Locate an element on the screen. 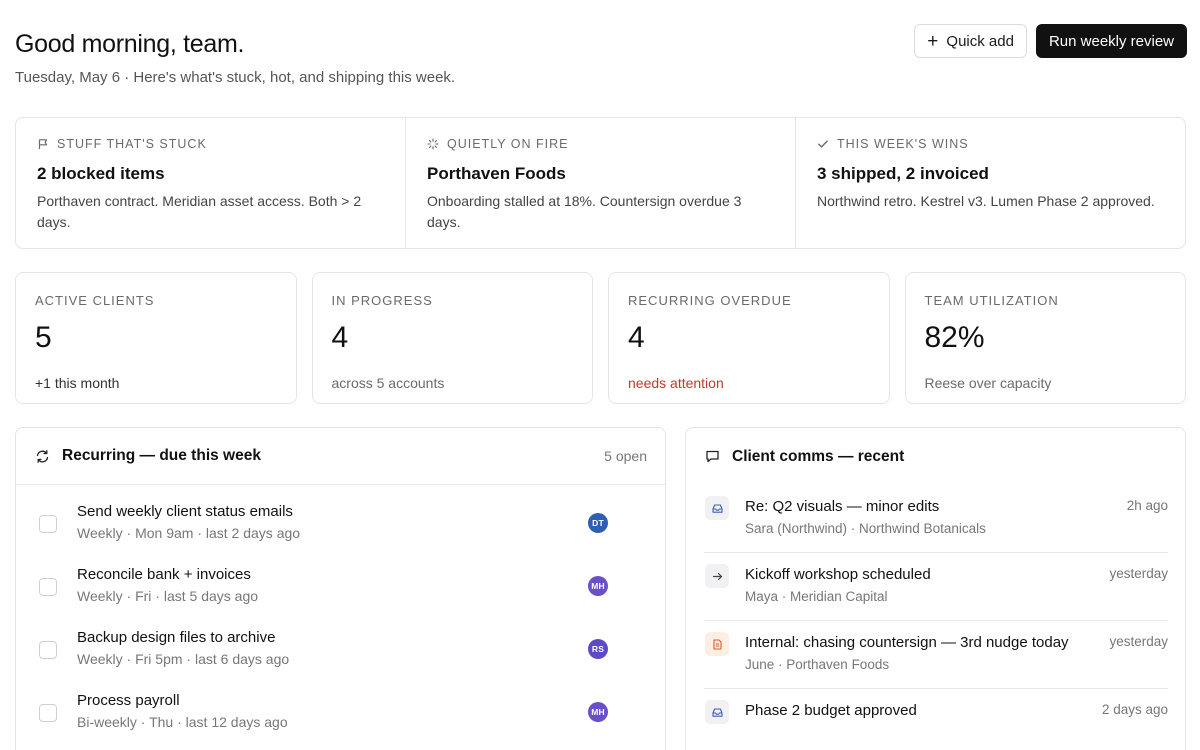  recurring-panel-header: Recurring — due this week 5 open is located at coordinates (340, 456).